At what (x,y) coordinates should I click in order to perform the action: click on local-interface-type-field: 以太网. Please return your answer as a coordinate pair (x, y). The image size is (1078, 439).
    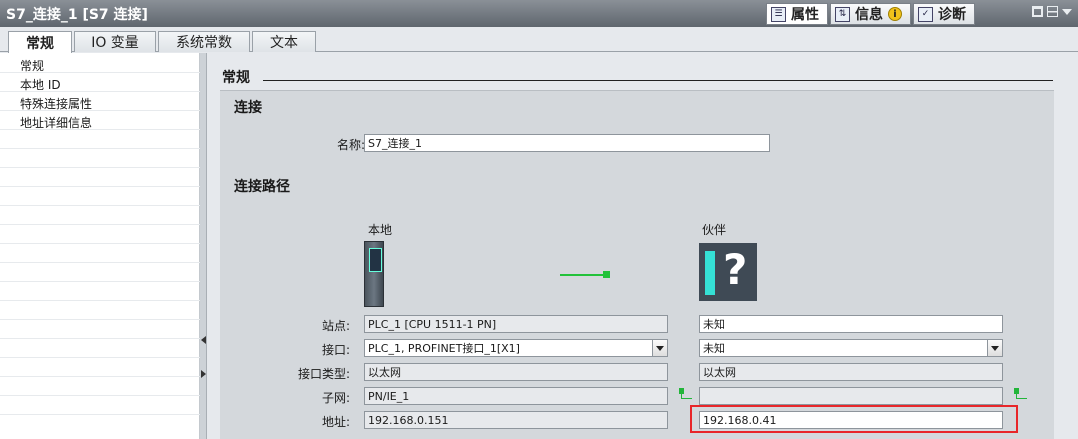
    Looking at the image, I should click on (516, 372).